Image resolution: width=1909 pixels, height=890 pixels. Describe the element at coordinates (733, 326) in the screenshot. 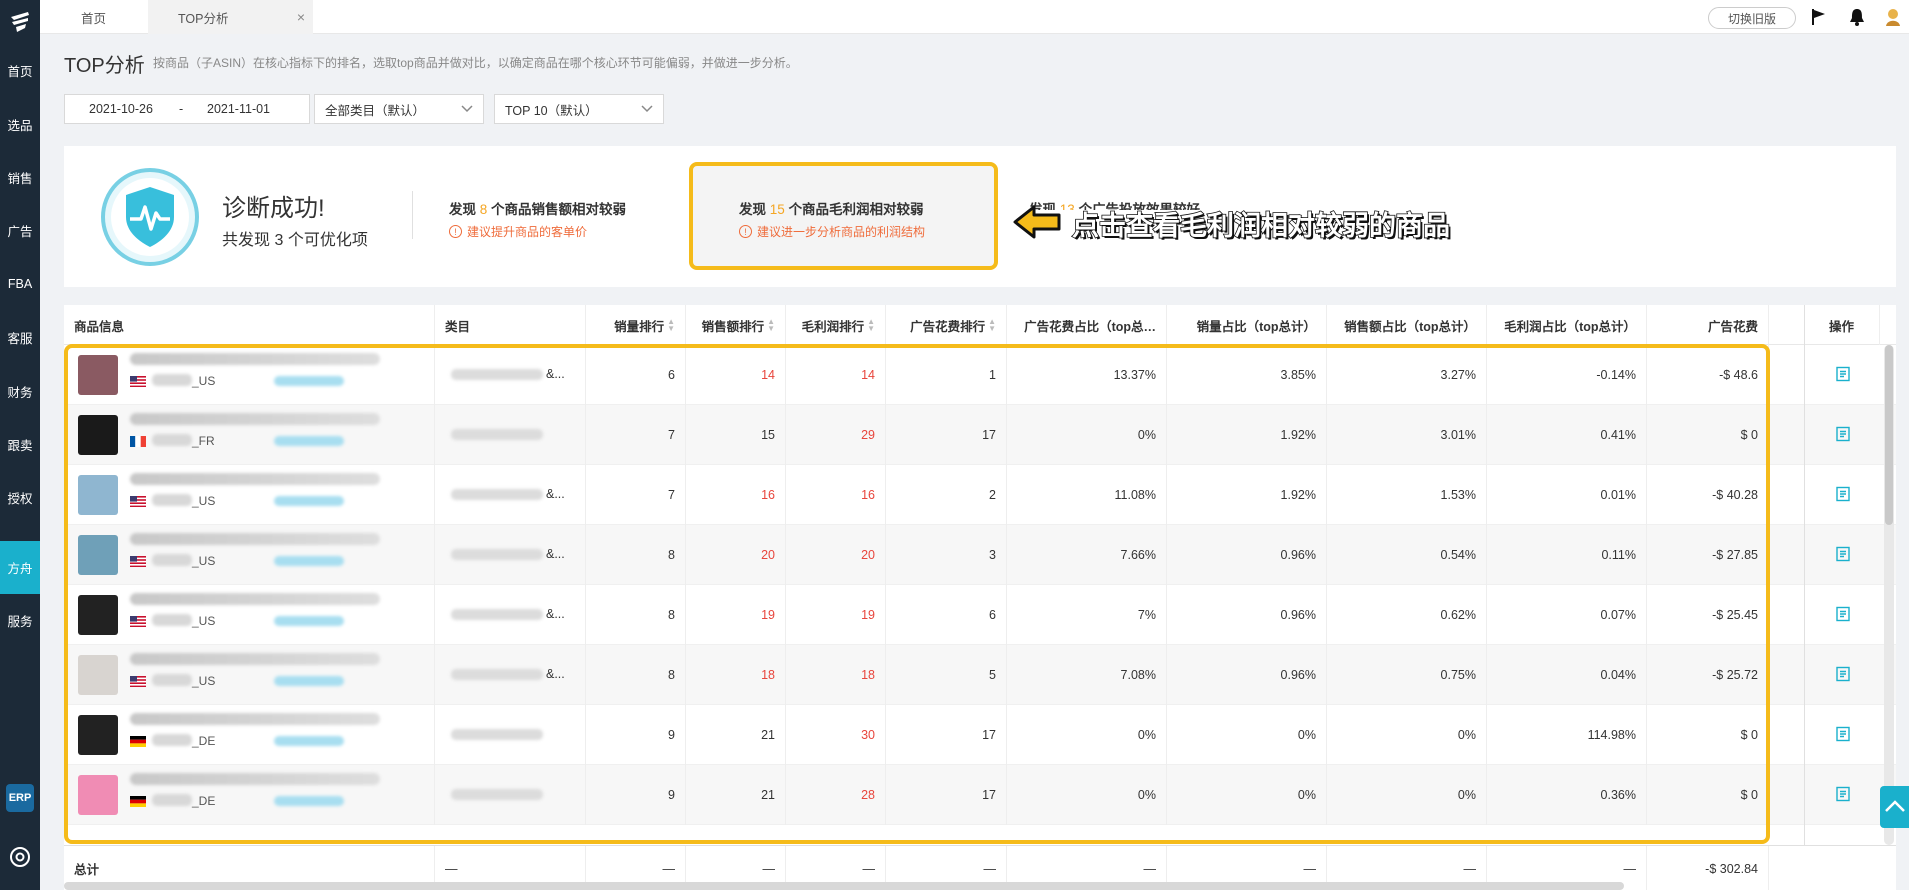

I see `column-header-label: 销售额排行` at that location.